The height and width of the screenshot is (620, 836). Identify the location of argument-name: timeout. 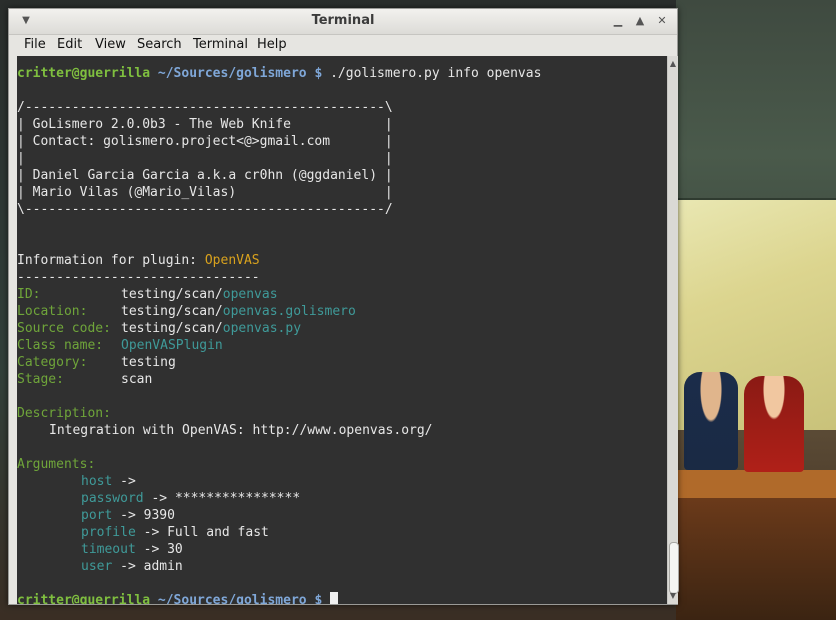
(108, 549).